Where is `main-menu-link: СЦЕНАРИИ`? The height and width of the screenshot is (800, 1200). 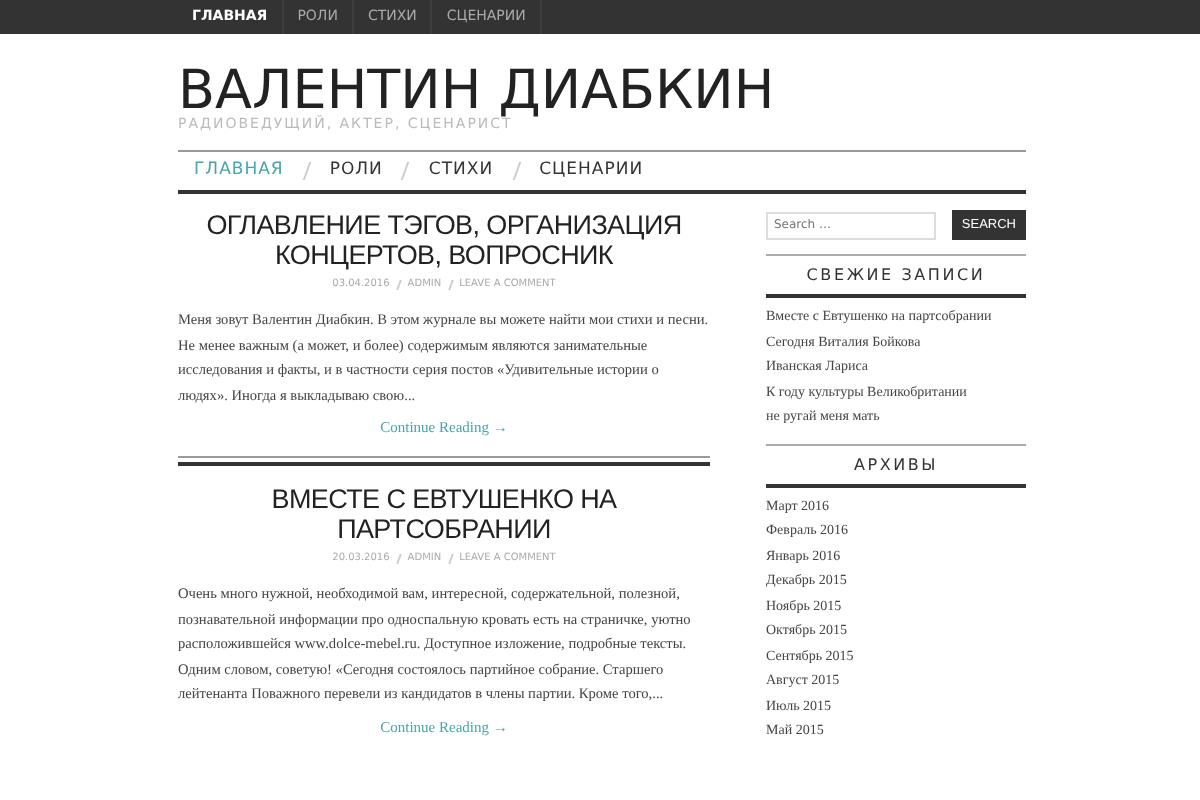 main-menu-link: СЦЕНАРИИ is located at coordinates (591, 171).